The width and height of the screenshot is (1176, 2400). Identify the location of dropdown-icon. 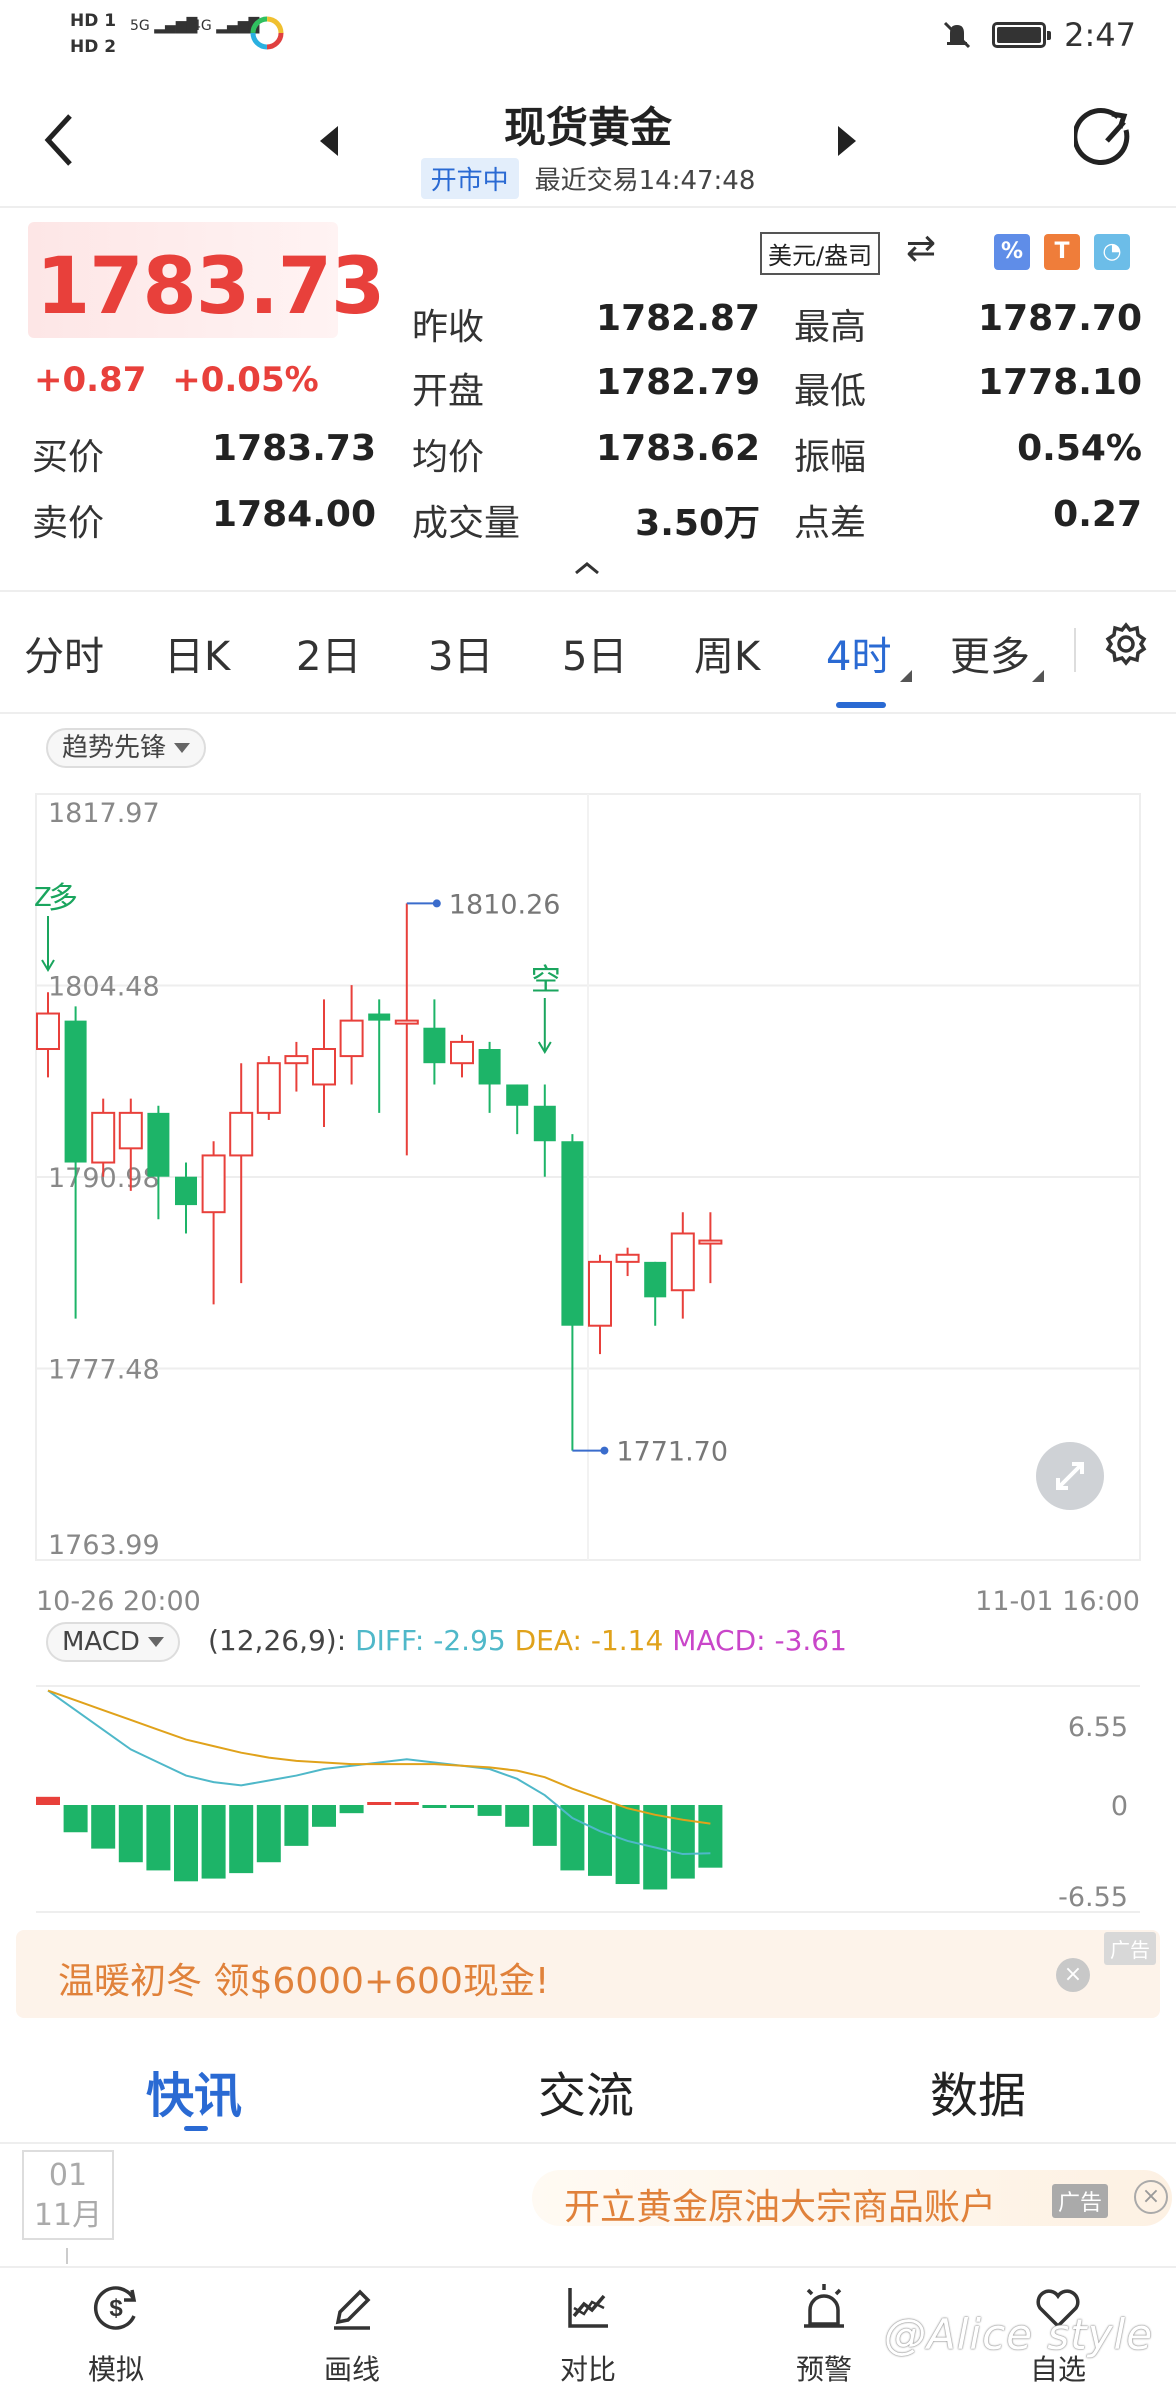
(155, 1642).